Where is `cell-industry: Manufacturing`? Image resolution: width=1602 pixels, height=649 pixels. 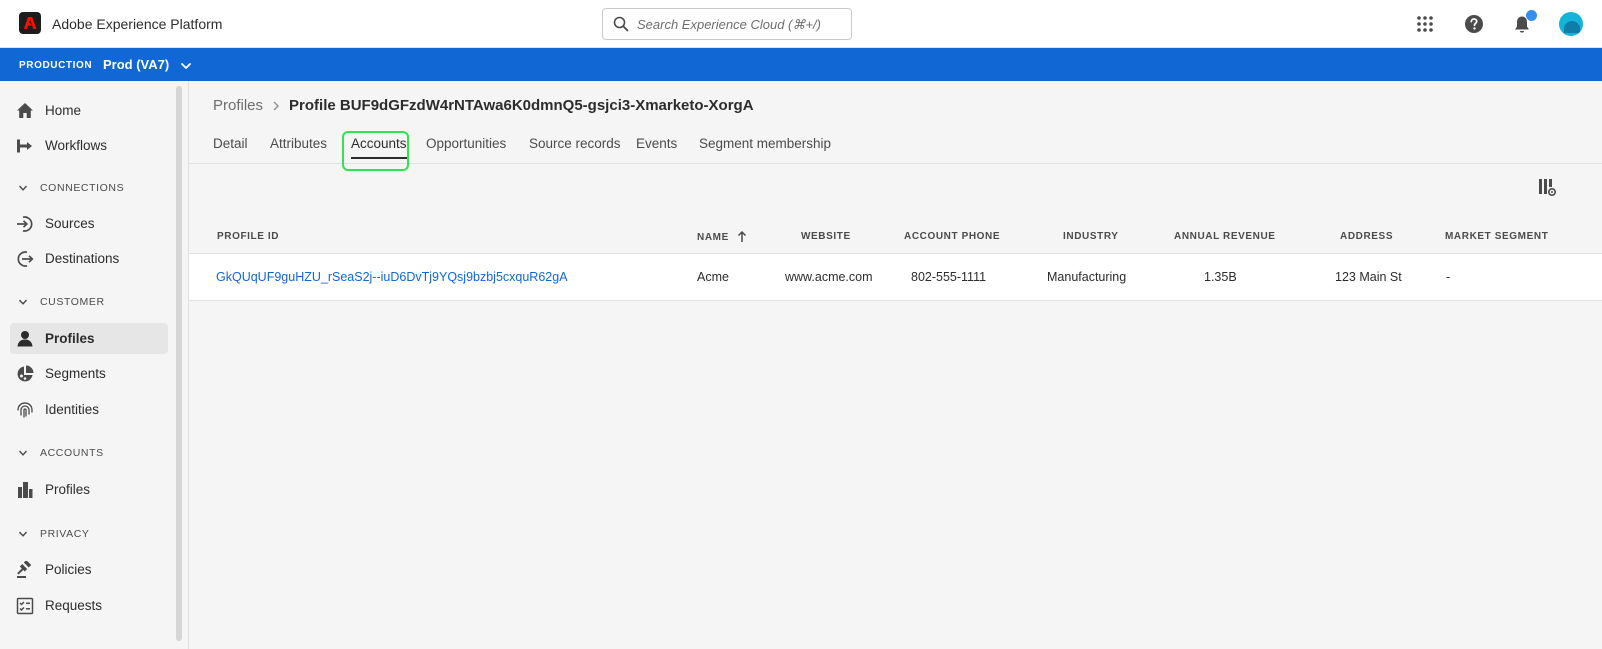
cell-industry: Manufacturing is located at coordinates (1087, 277).